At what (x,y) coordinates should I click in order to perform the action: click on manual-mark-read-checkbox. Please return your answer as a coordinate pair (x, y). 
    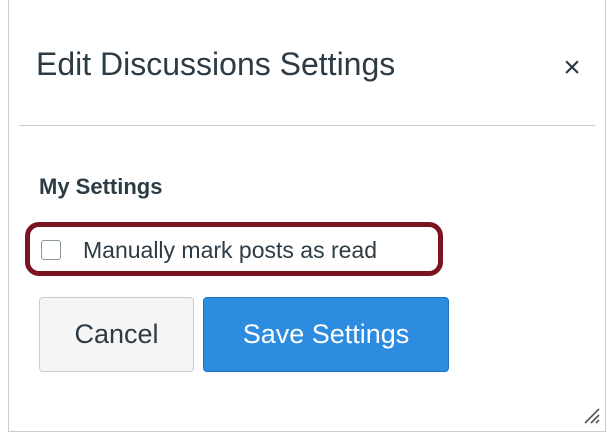
    Looking at the image, I should click on (51, 250).